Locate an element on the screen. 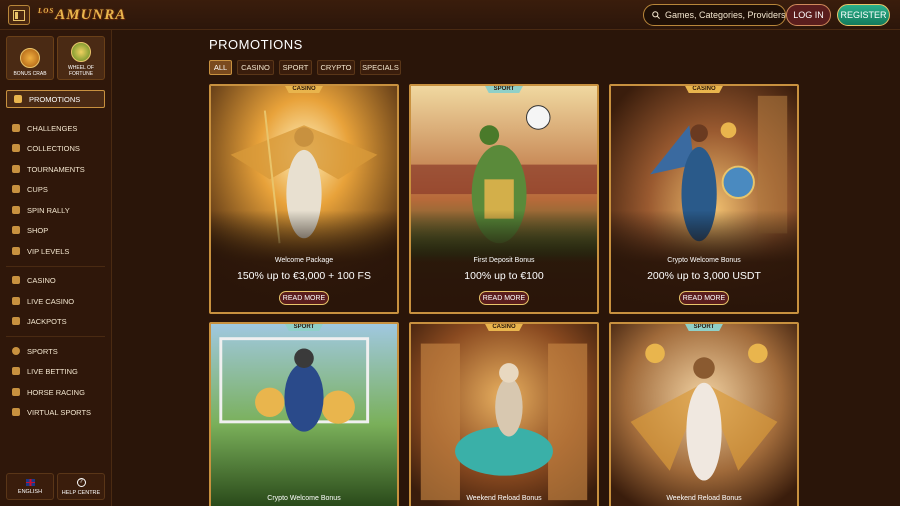 The width and height of the screenshot is (900, 506). trophy-icon is located at coordinates (16, 189).